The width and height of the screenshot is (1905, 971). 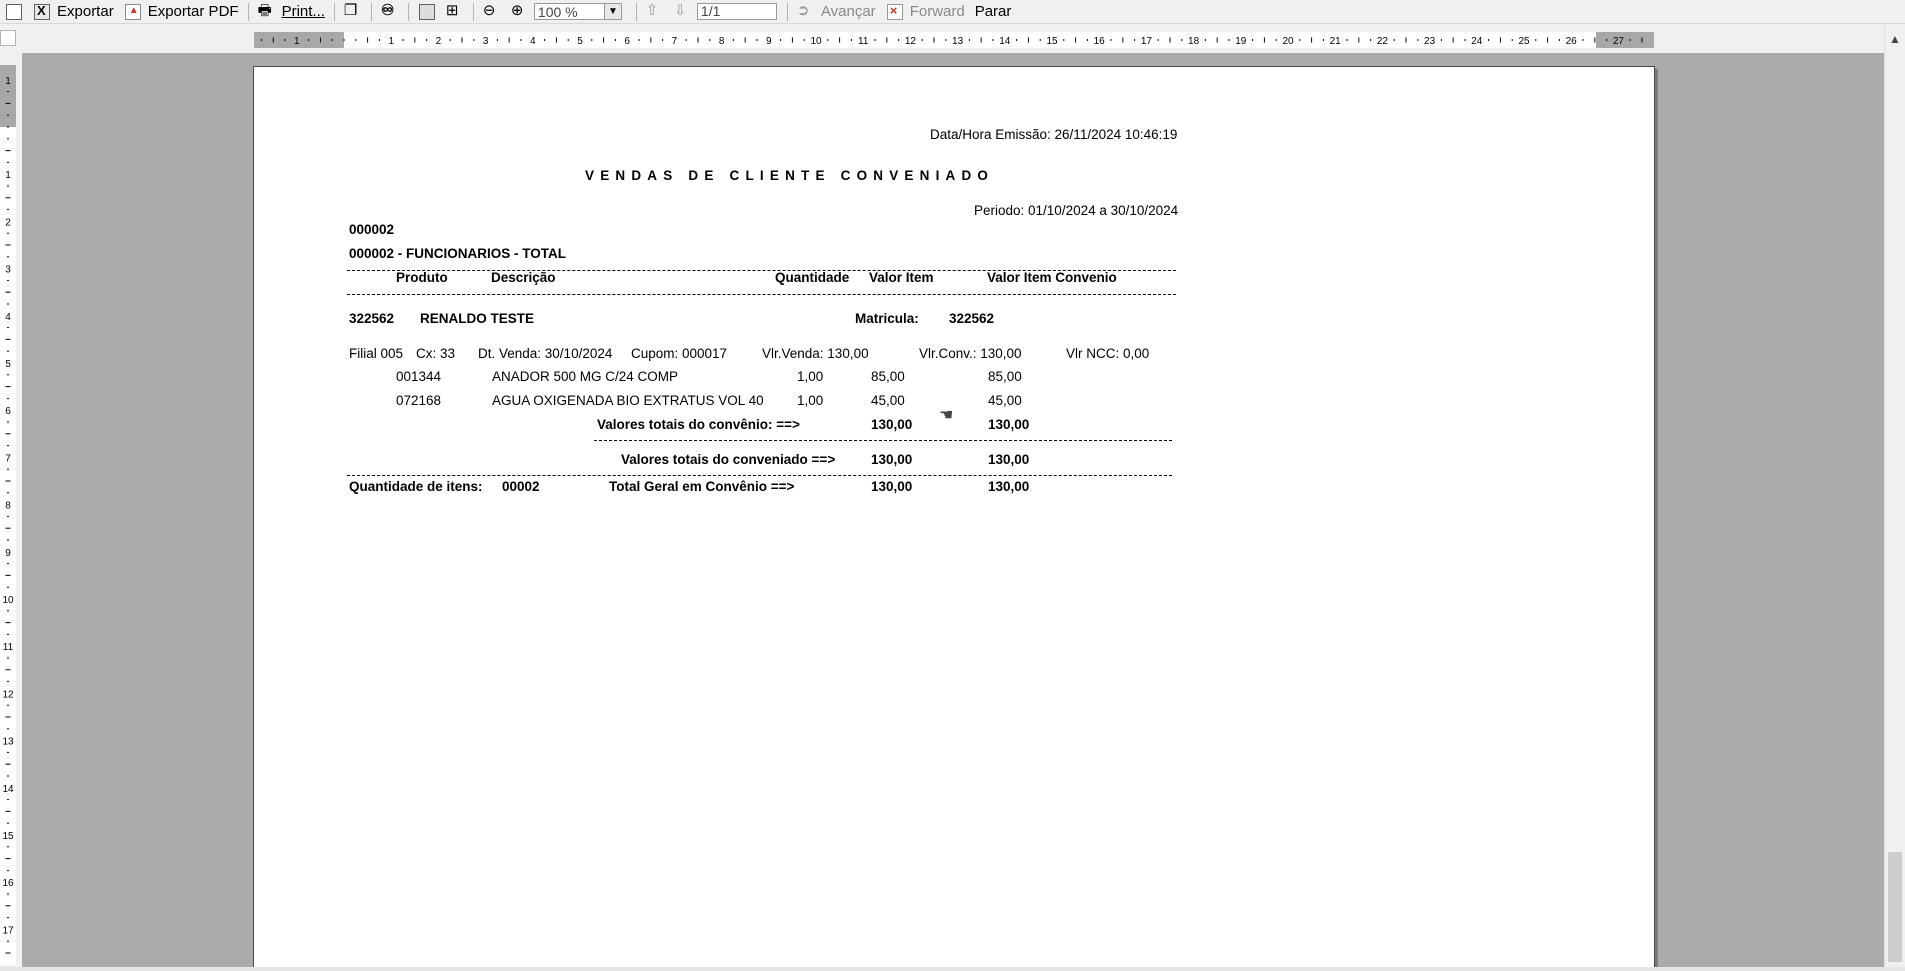 What do you see at coordinates (585, 376) in the screenshot?
I see `item-description: ANADOR 500 MG C/24 COMP` at bounding box center [585, 376].